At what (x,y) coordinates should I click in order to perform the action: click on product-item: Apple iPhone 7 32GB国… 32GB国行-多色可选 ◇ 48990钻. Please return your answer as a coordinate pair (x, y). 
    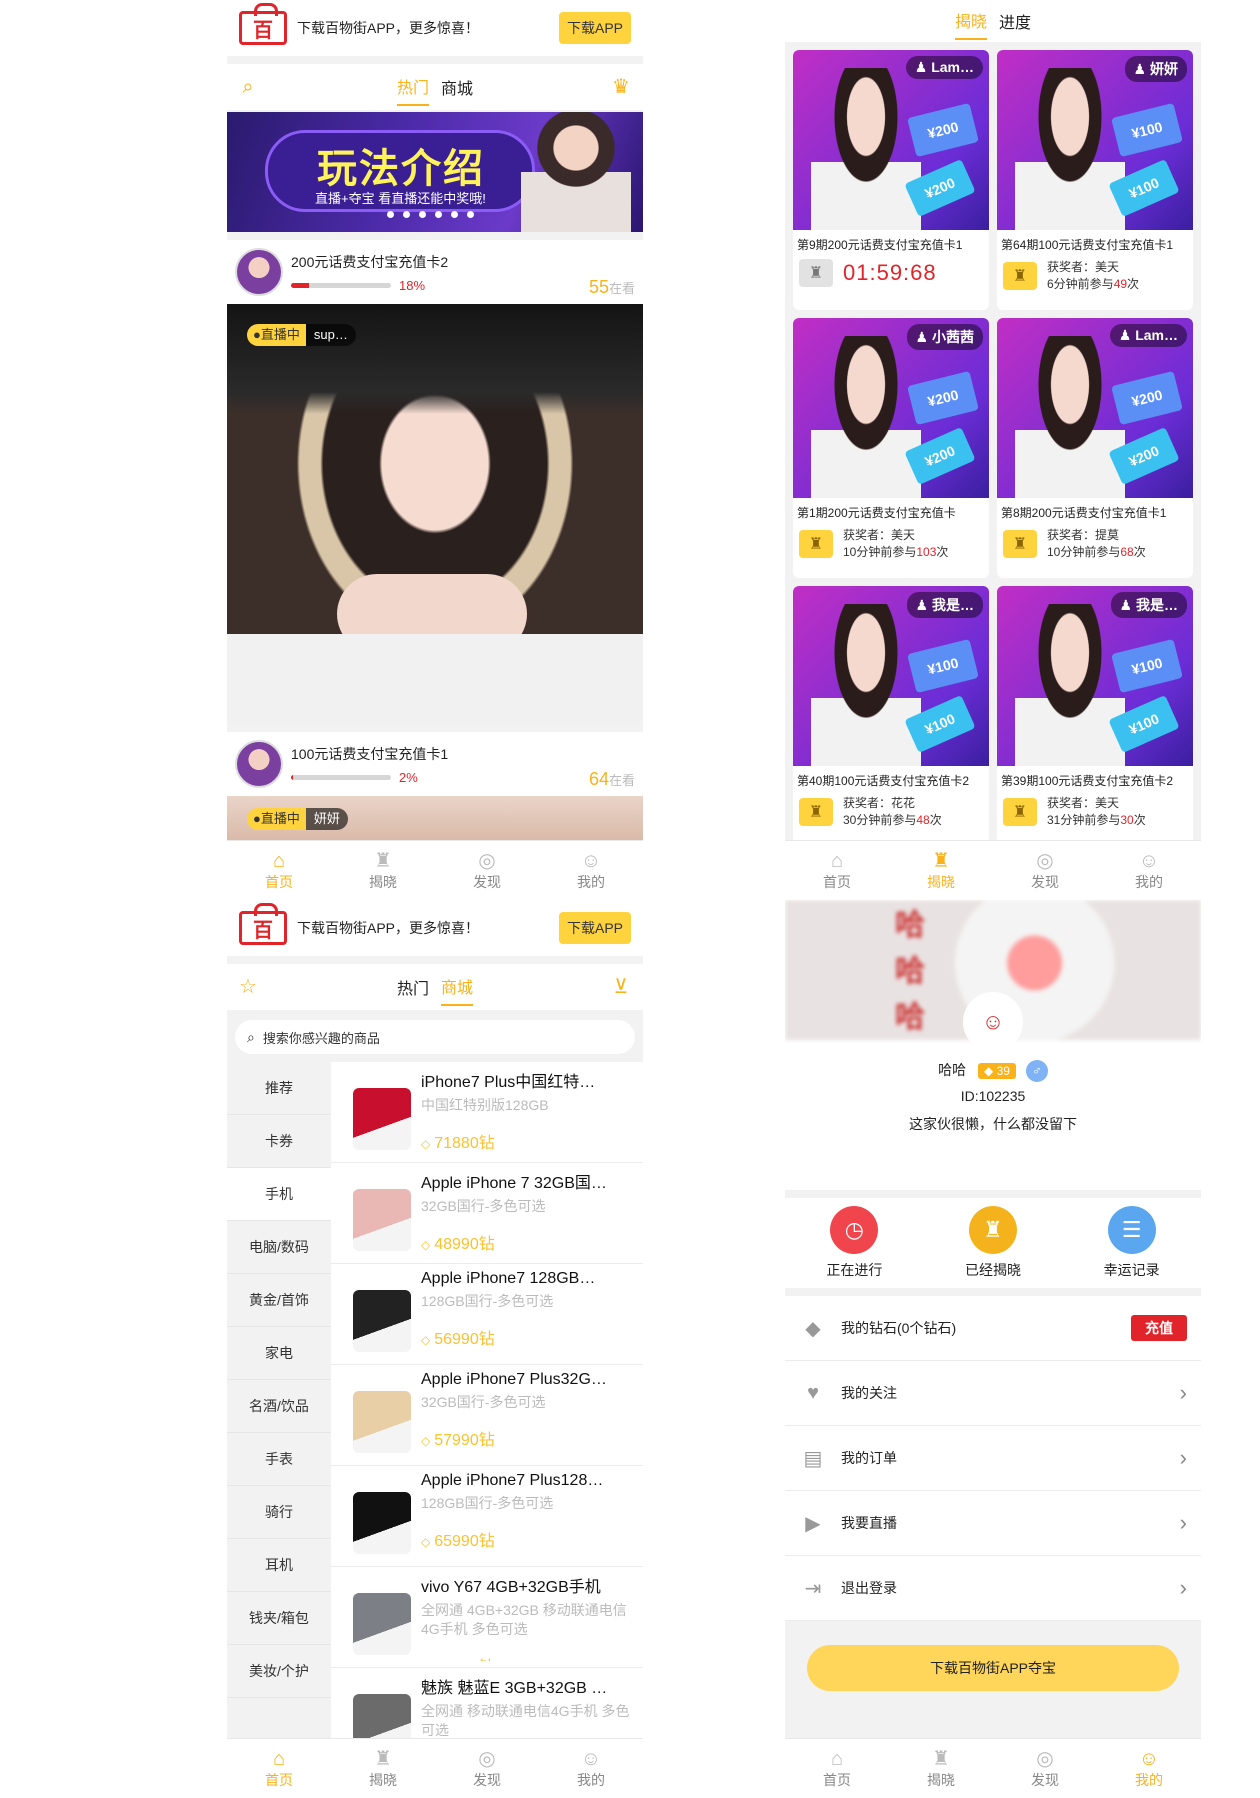
    Looking at the image, I should click on (487, 1213).